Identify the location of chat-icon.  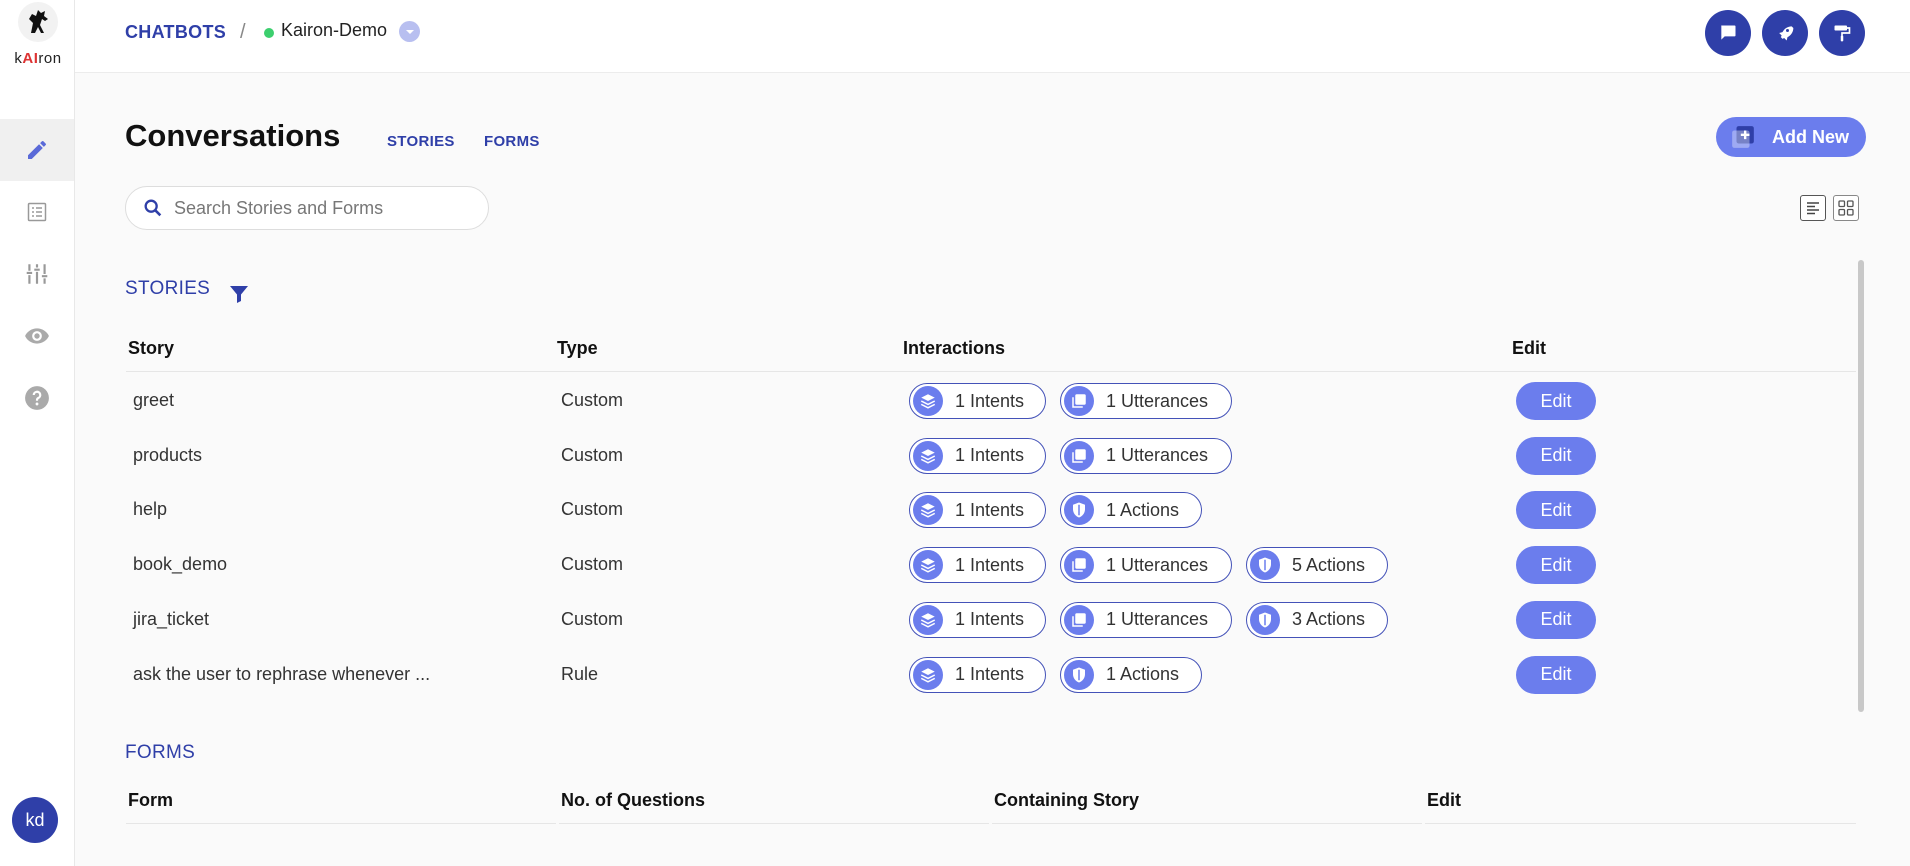
(1728, 32).